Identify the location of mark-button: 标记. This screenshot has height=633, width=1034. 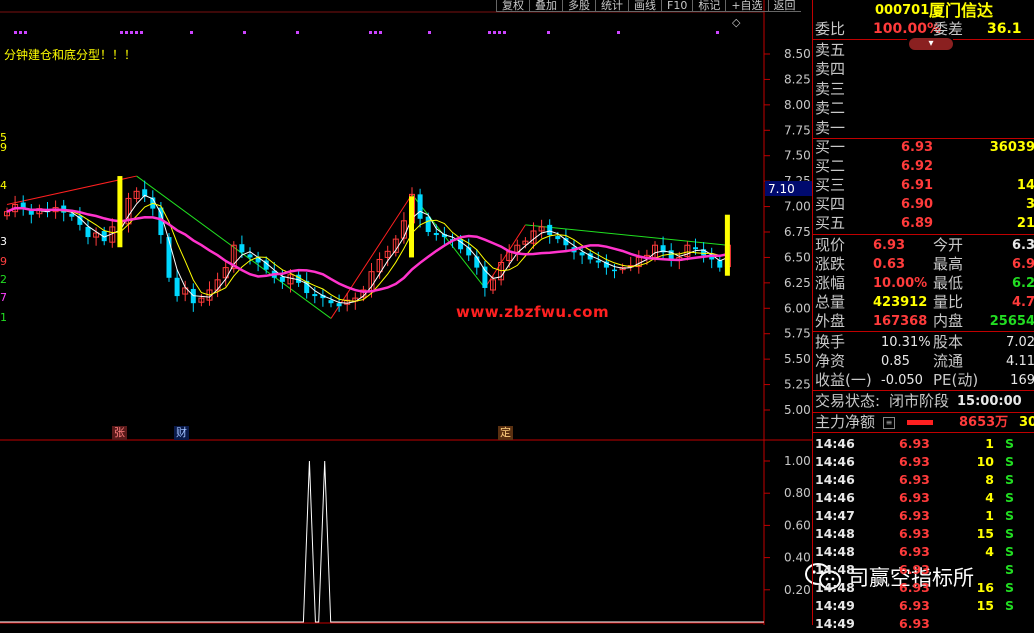
(709, 6).